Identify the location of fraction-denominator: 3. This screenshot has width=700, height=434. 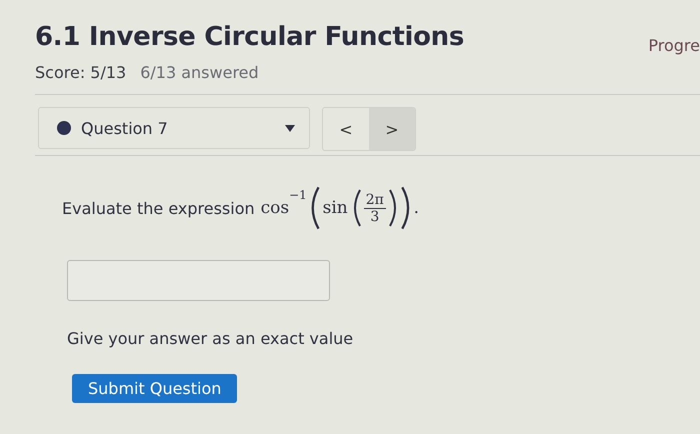
(375, 216).